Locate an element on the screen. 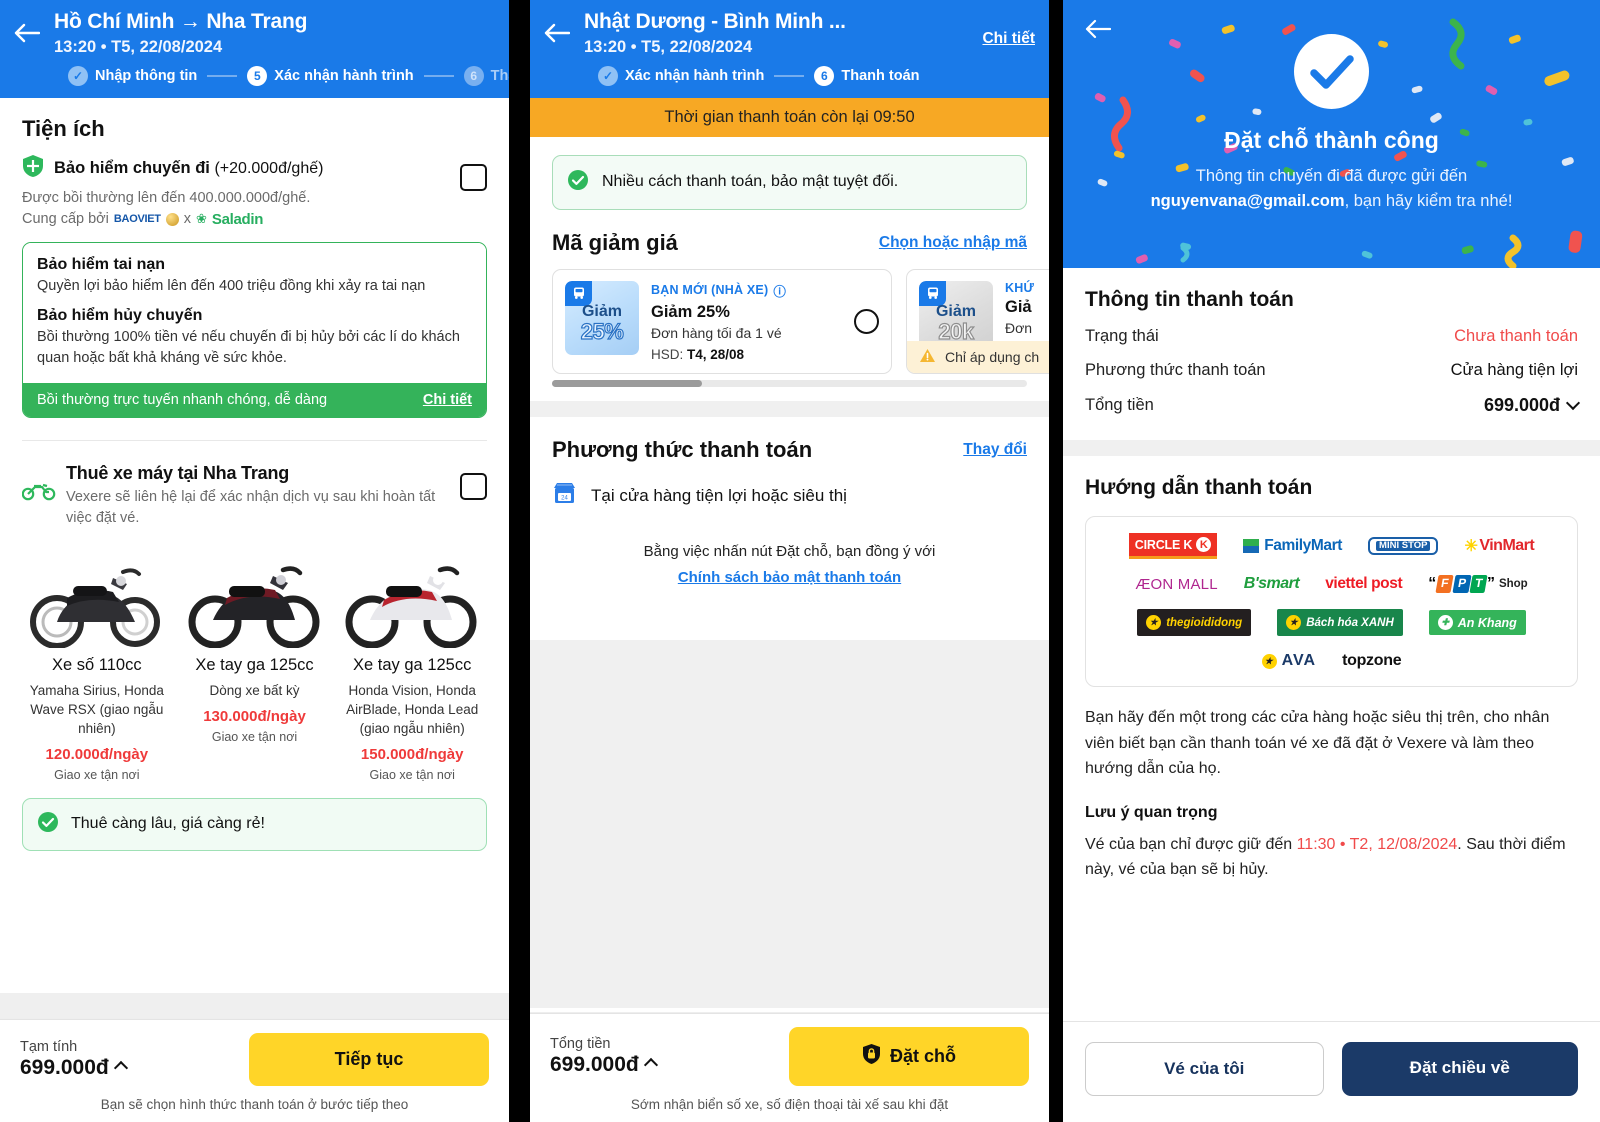  step-xac-nhan-hanh-trinh: 5 Xác nhận hành trình is located at coordinates (330, 75).